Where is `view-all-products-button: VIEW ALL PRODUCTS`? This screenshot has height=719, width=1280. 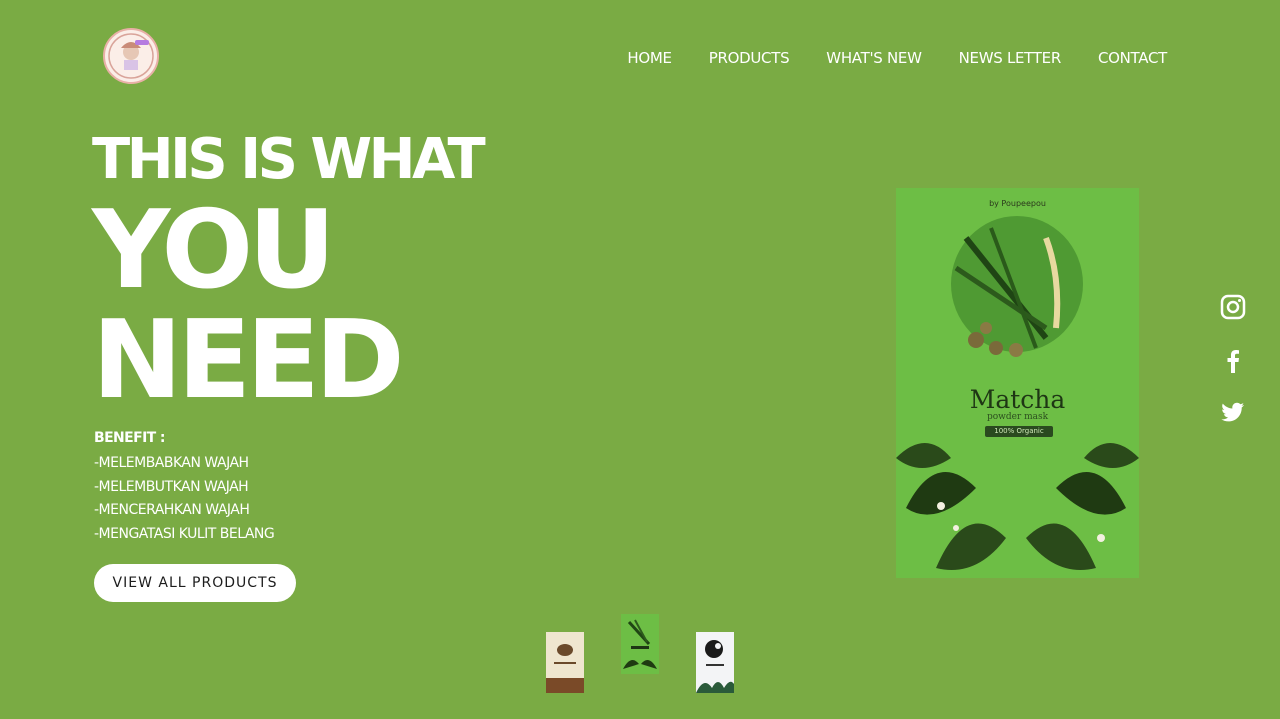 view-all-products-button: VIEW ALL PRODUCTS is located at coordinates (195, 583).